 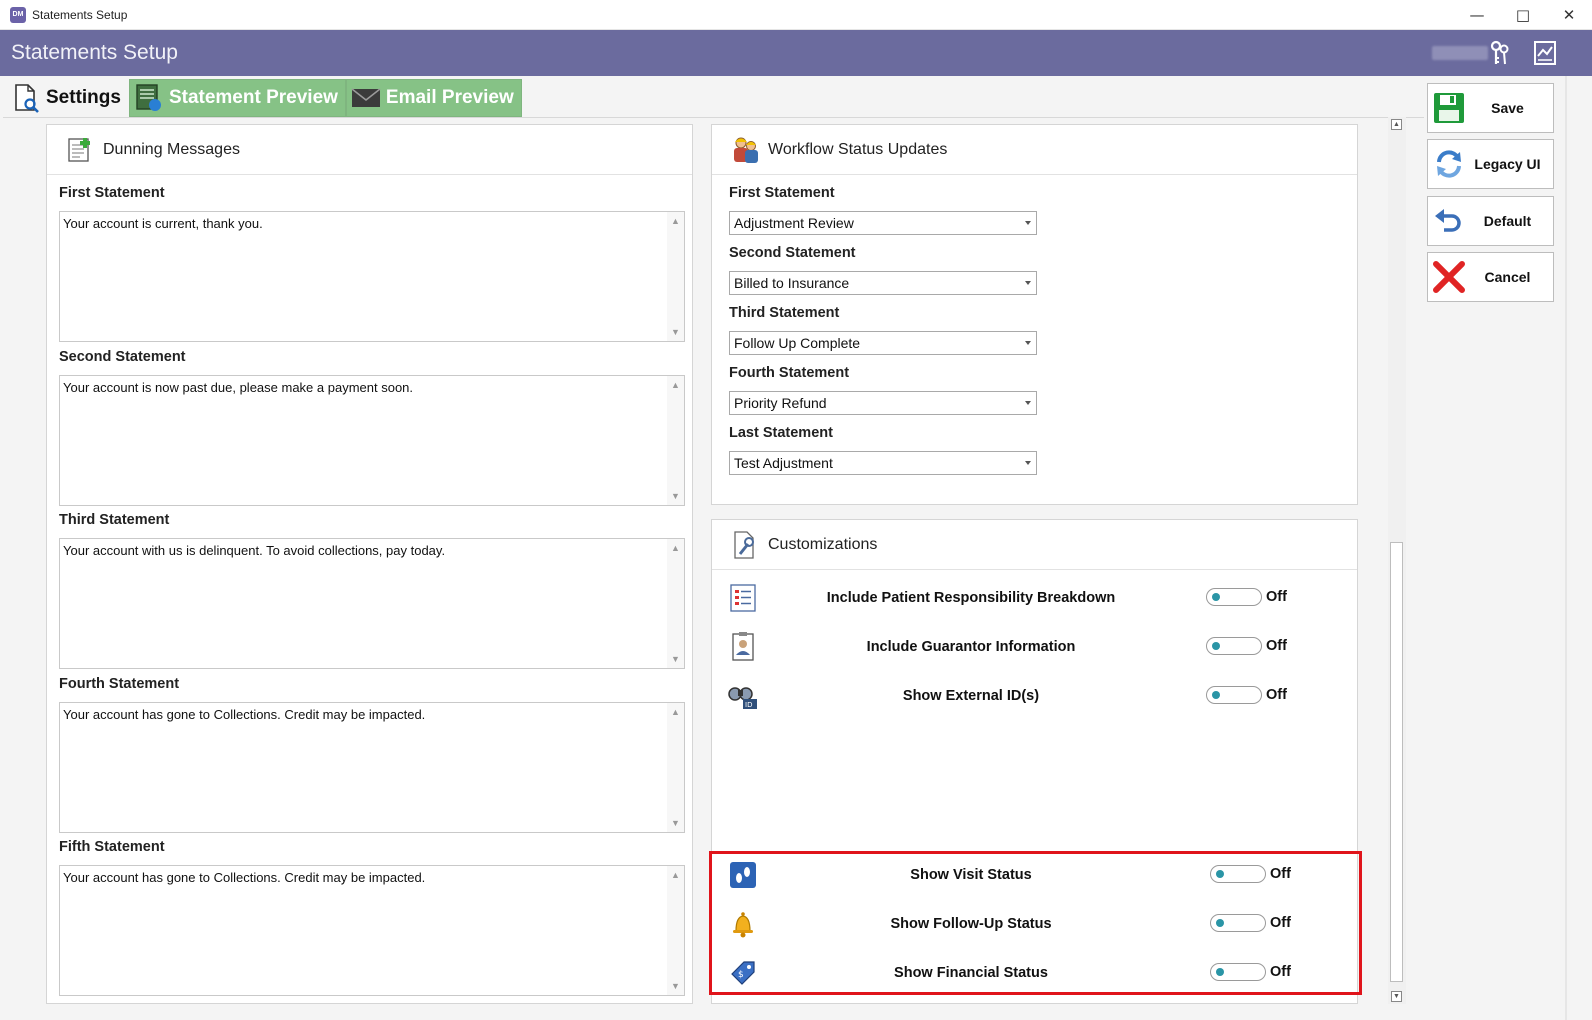 I want to click on cancel-button: Cancel, so click(x=1490, y=277).